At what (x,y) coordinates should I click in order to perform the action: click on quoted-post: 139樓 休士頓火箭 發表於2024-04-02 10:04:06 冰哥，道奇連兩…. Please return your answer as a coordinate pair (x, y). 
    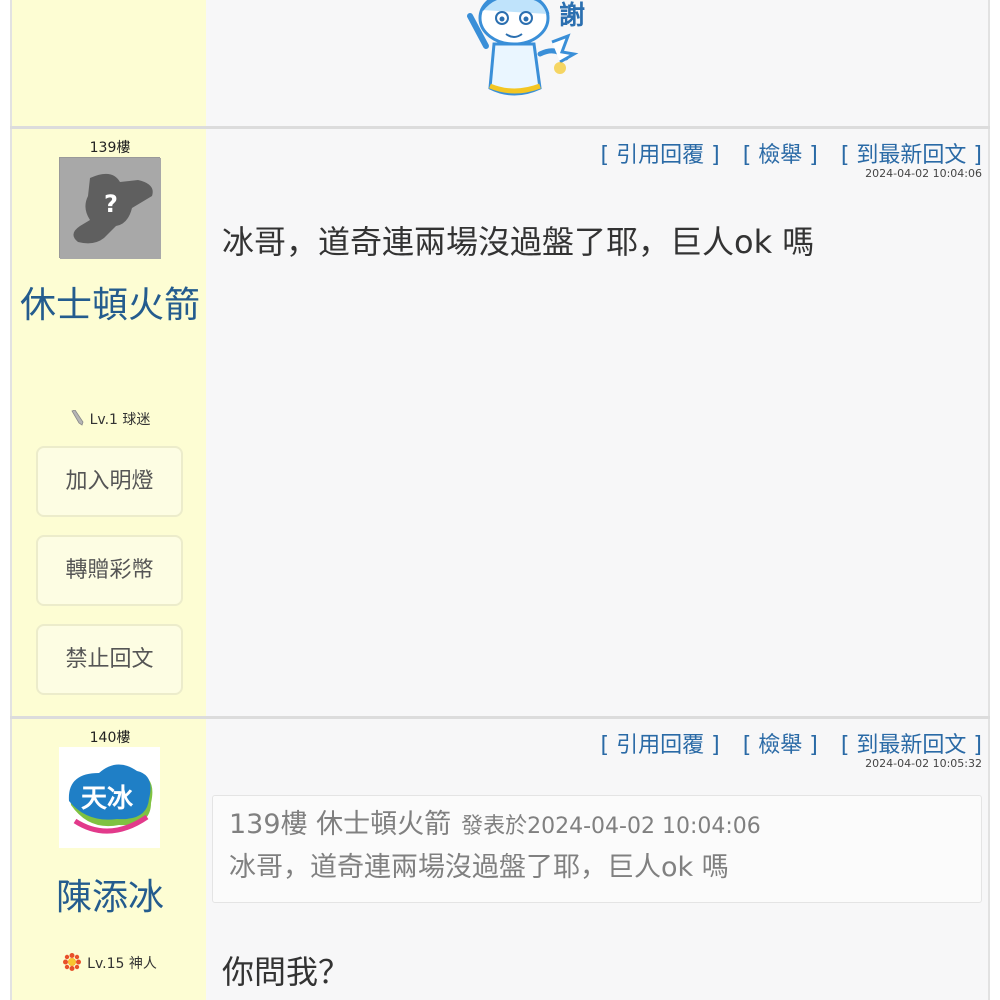
    Looking at the image, I should click on (597, 849).